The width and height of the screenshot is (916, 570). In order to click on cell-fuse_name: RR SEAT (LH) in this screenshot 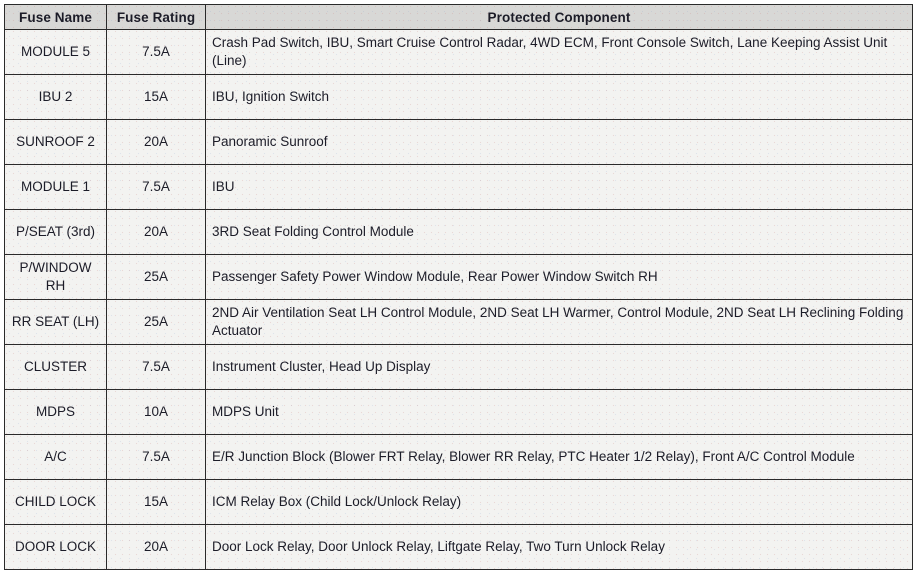, I will do `click(55, 322)`.